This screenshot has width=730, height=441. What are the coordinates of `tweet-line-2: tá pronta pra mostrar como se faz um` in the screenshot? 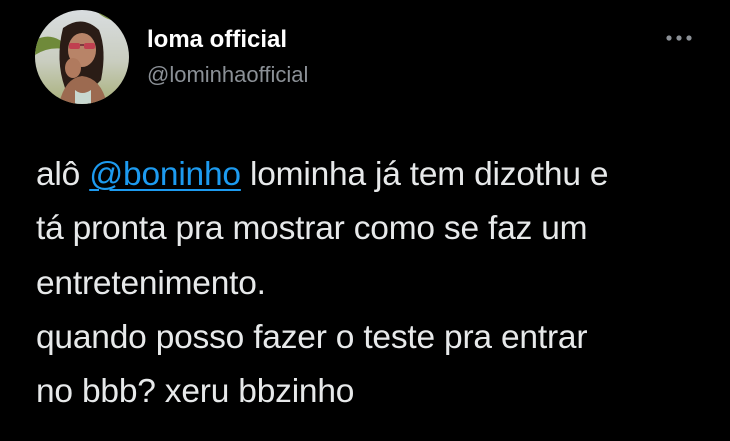 It's located at (312, 229).